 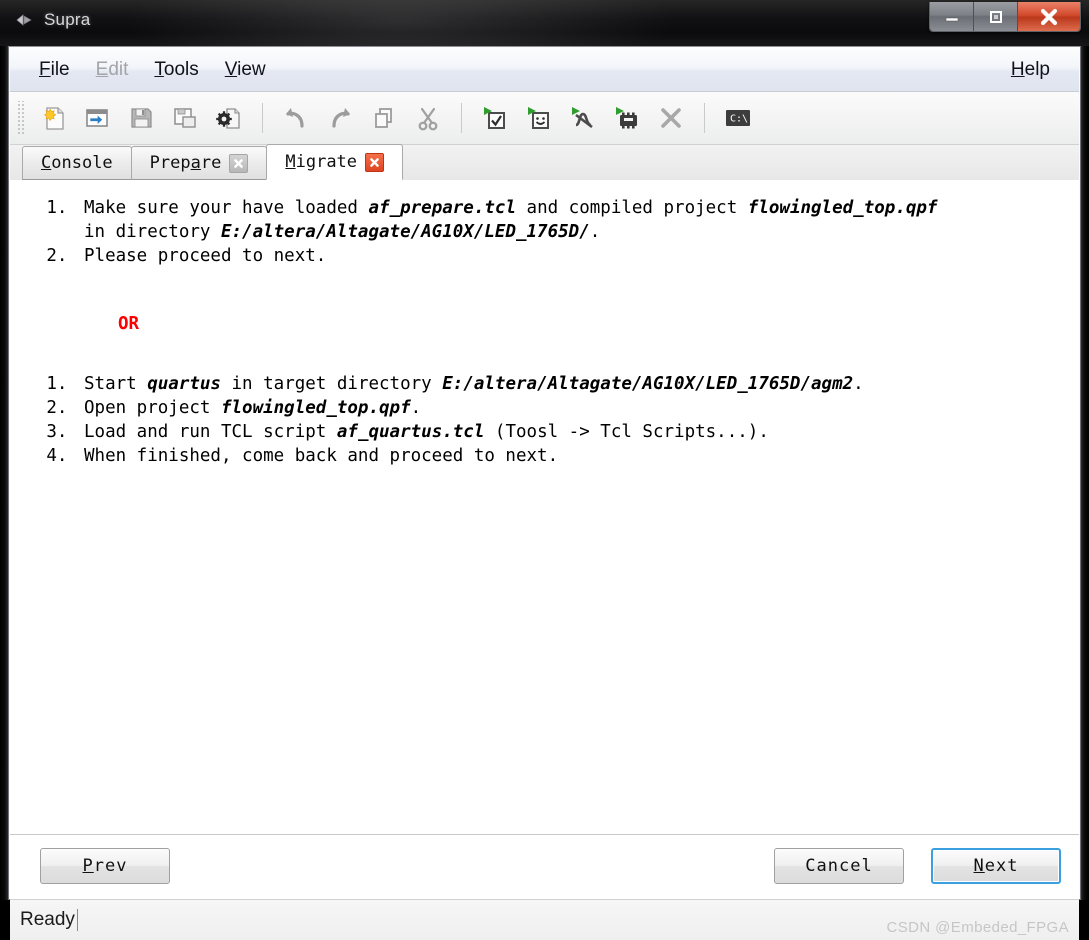 I want to click on new-file-button, so click(x=53, y=118).